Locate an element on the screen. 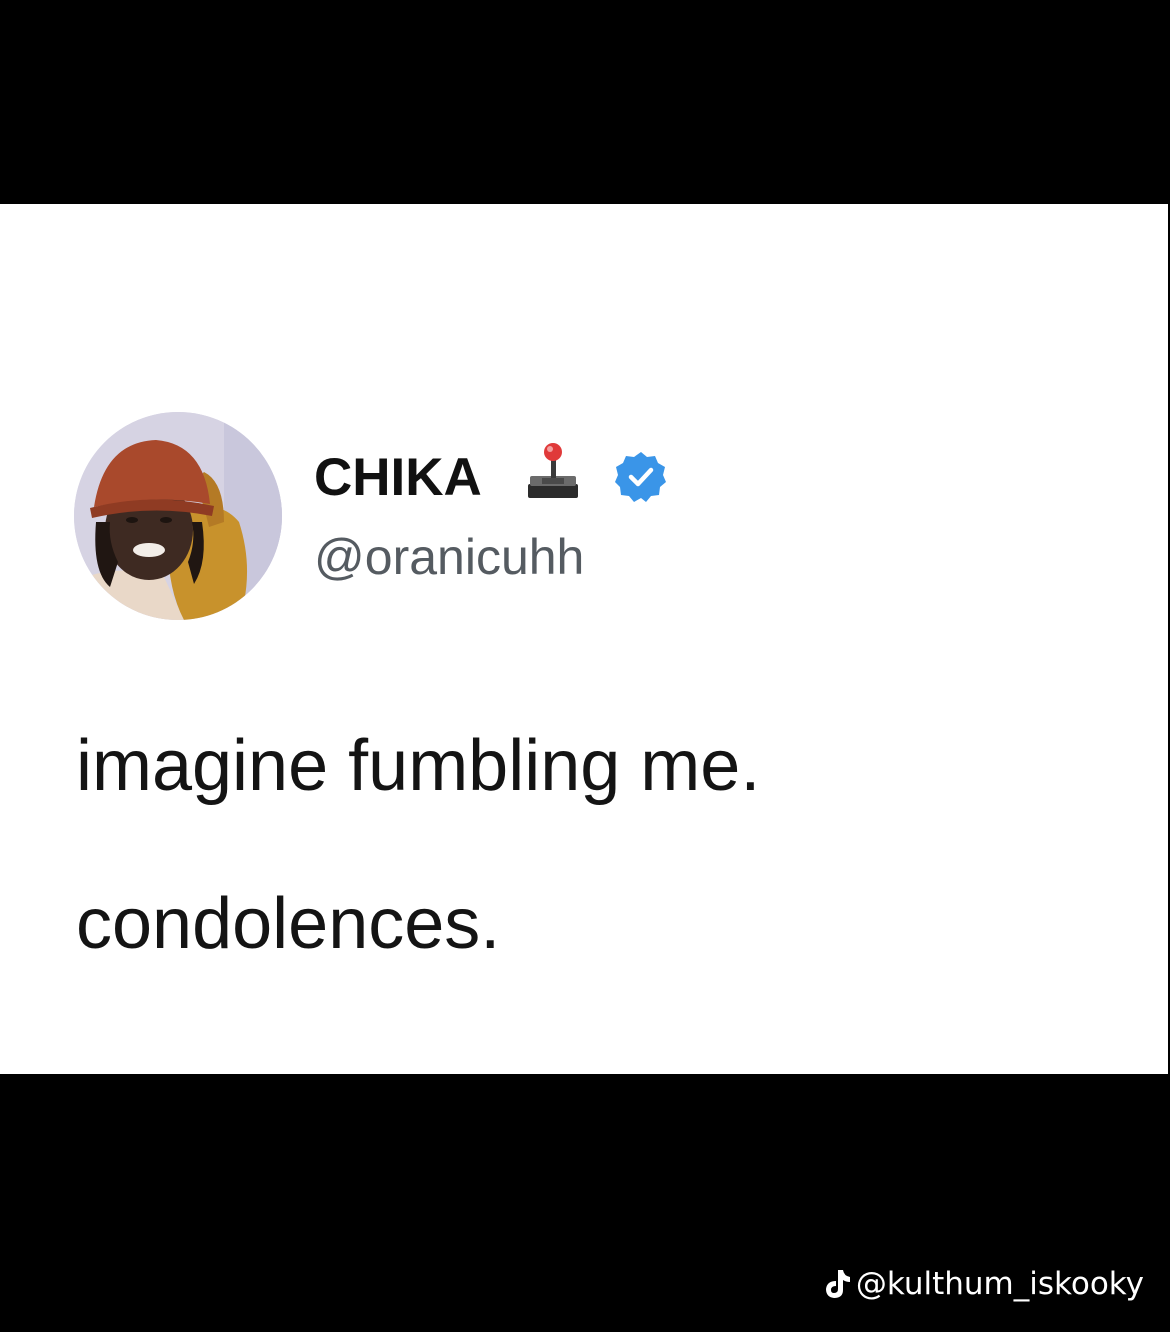 The height and width of the screenshot is (1332, 1170). verified-badge-icon is located at coordinates (641, 477).